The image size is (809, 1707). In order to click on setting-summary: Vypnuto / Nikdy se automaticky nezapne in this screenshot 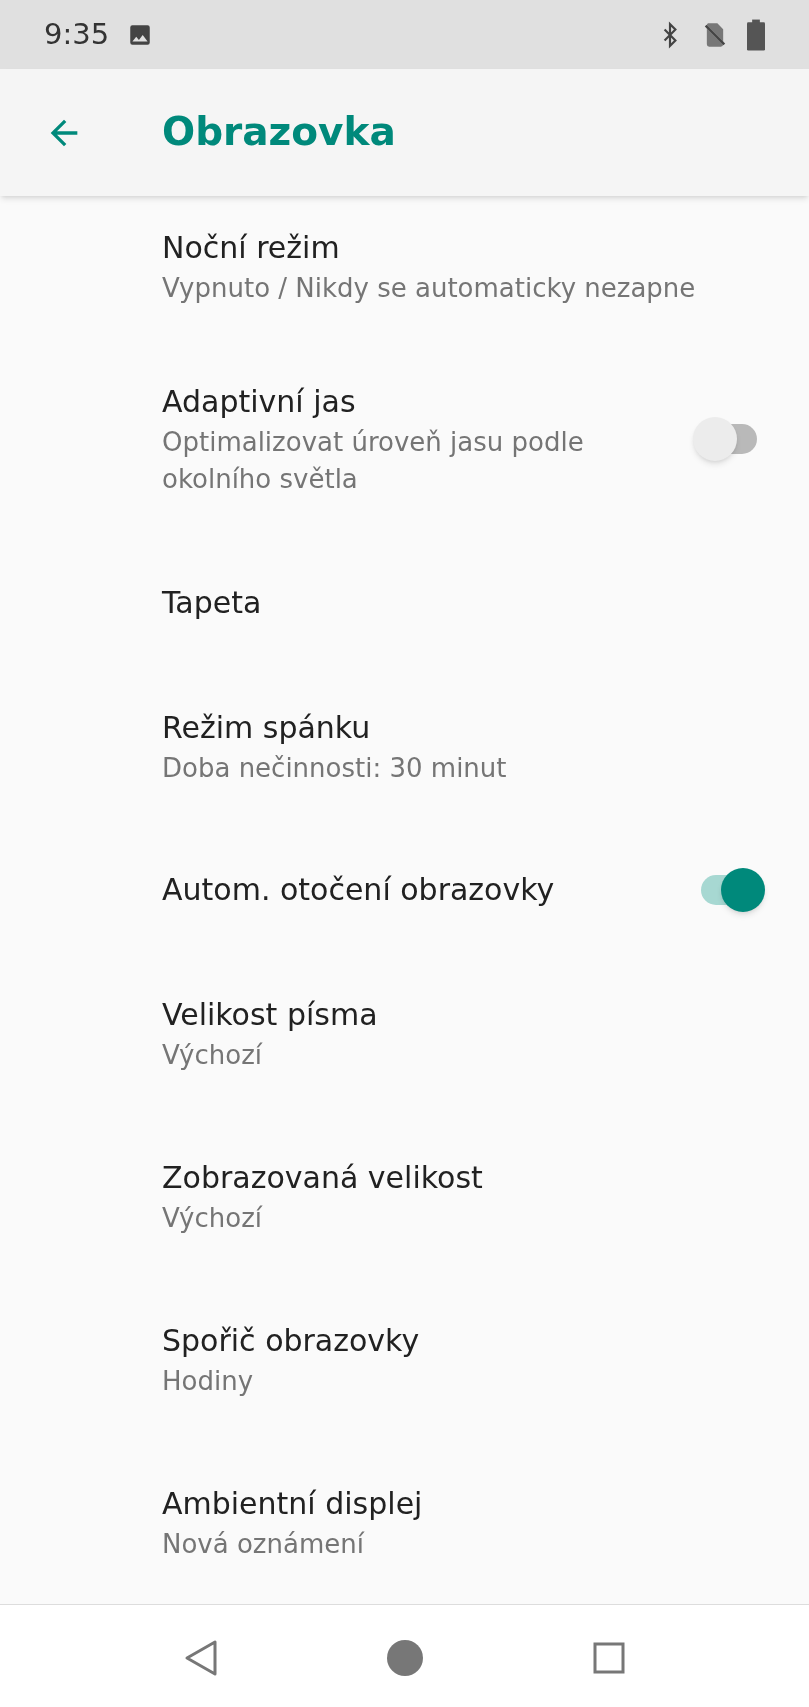, I will do `click(429, 288)`.